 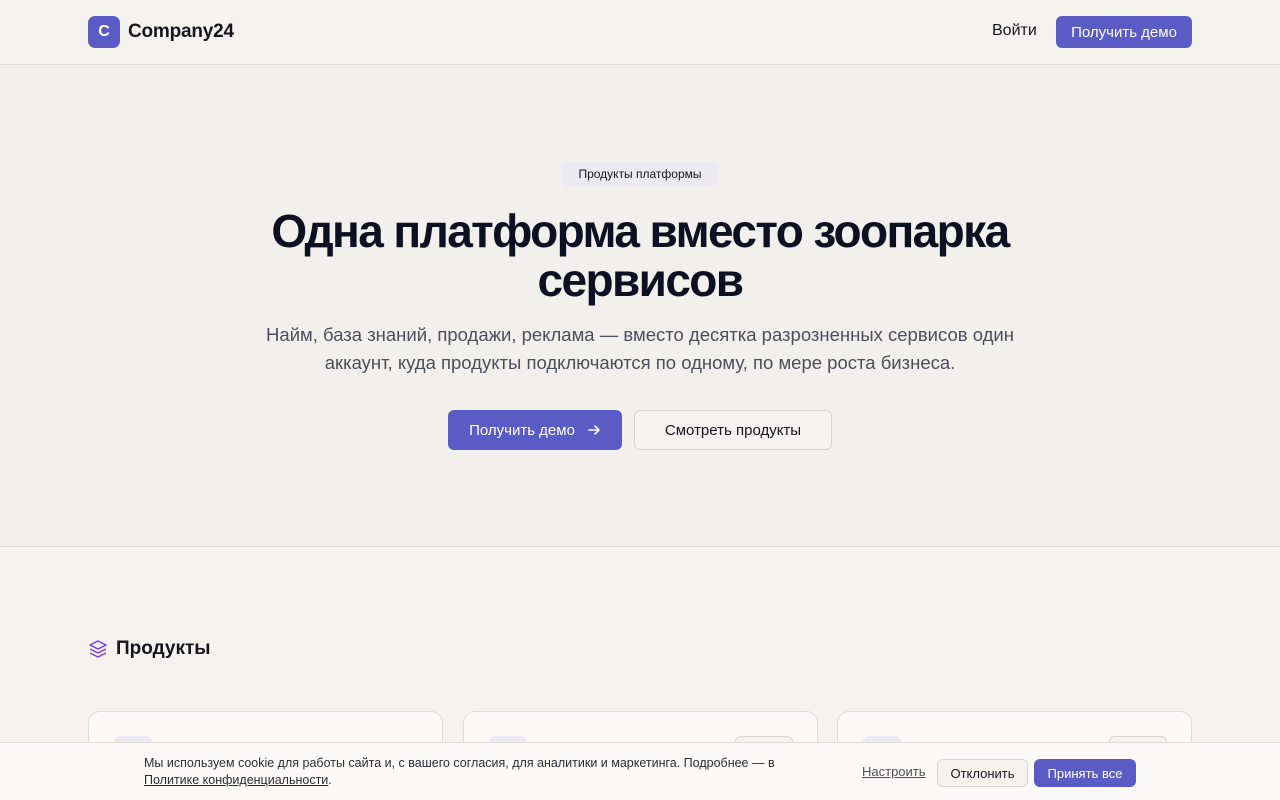 I want to click on cookie-accept-button: Принять все, so click(x=1085, y=773).